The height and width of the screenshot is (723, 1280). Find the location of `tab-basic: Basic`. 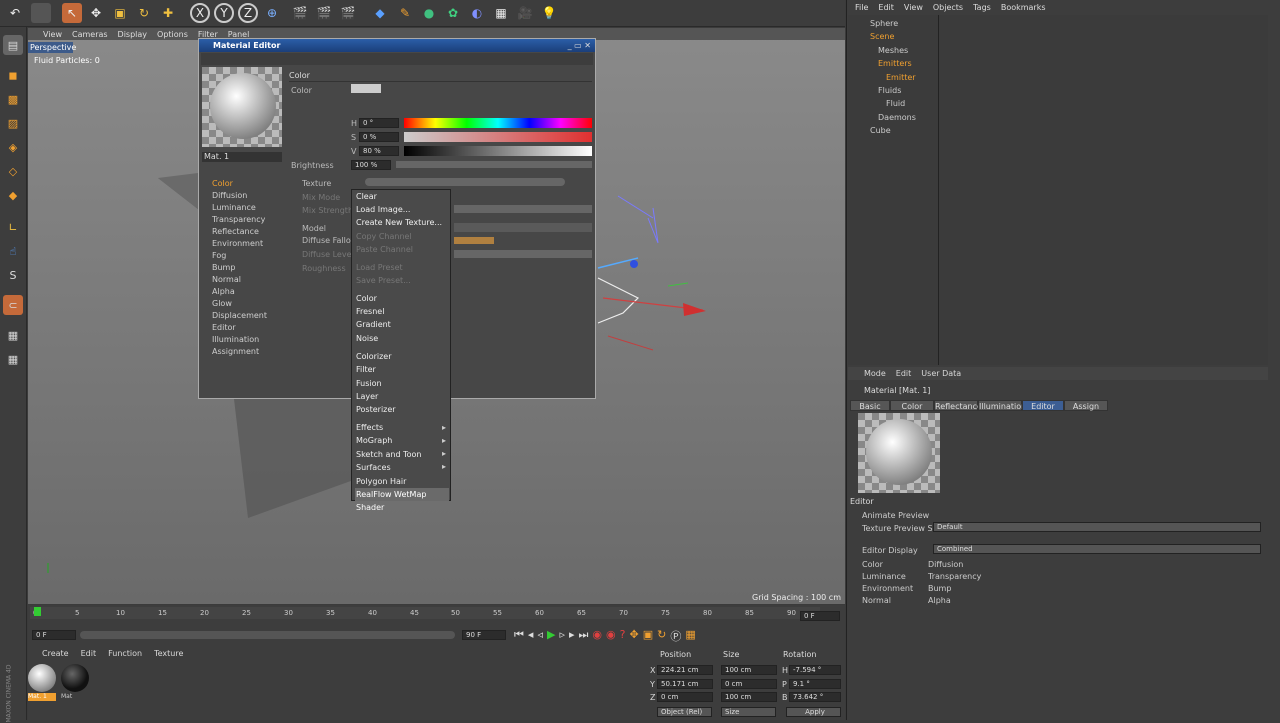

tab-basic: Basic is located at coordinates (870, 405).